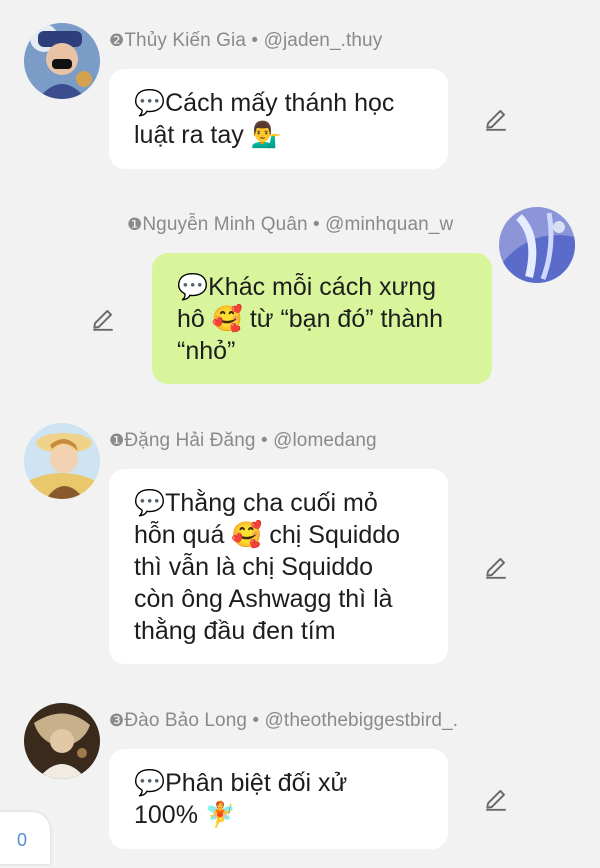  What do you see at coordinates (224, 224) in the screenshot?
I see `author-name: Nguyễn Minh Quân` at bounding box center [224, 224].